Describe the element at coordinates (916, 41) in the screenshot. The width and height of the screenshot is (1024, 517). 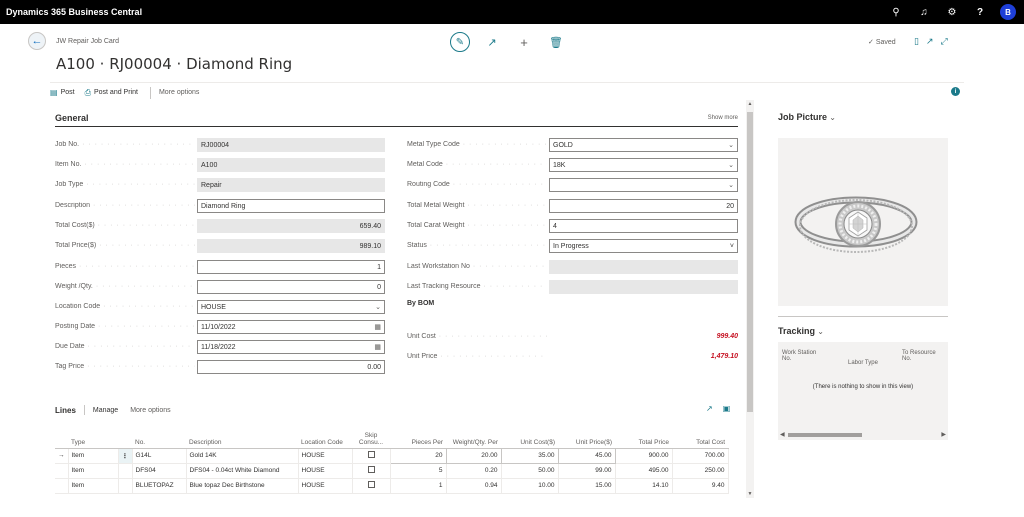
I see `bookmark-icon: ▯` at that location.